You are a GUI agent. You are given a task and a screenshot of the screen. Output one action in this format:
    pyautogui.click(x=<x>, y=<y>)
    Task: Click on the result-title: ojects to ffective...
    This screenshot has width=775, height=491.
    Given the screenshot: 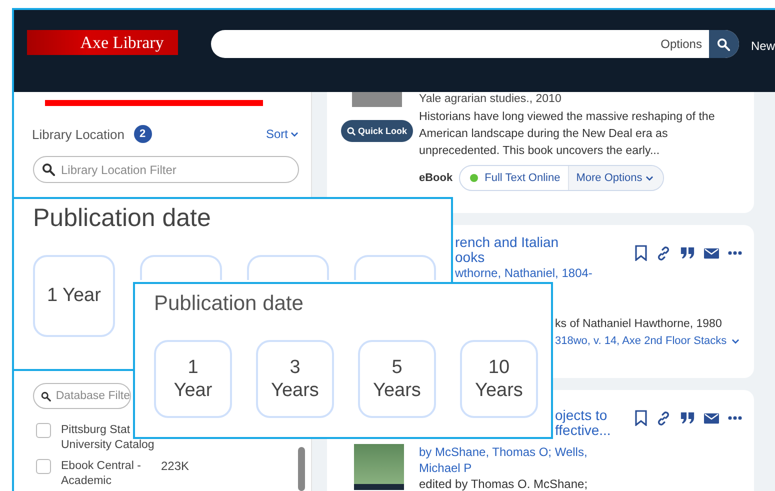 What is the action you would take?
    pyautogui.click(x=654, y=423)
    